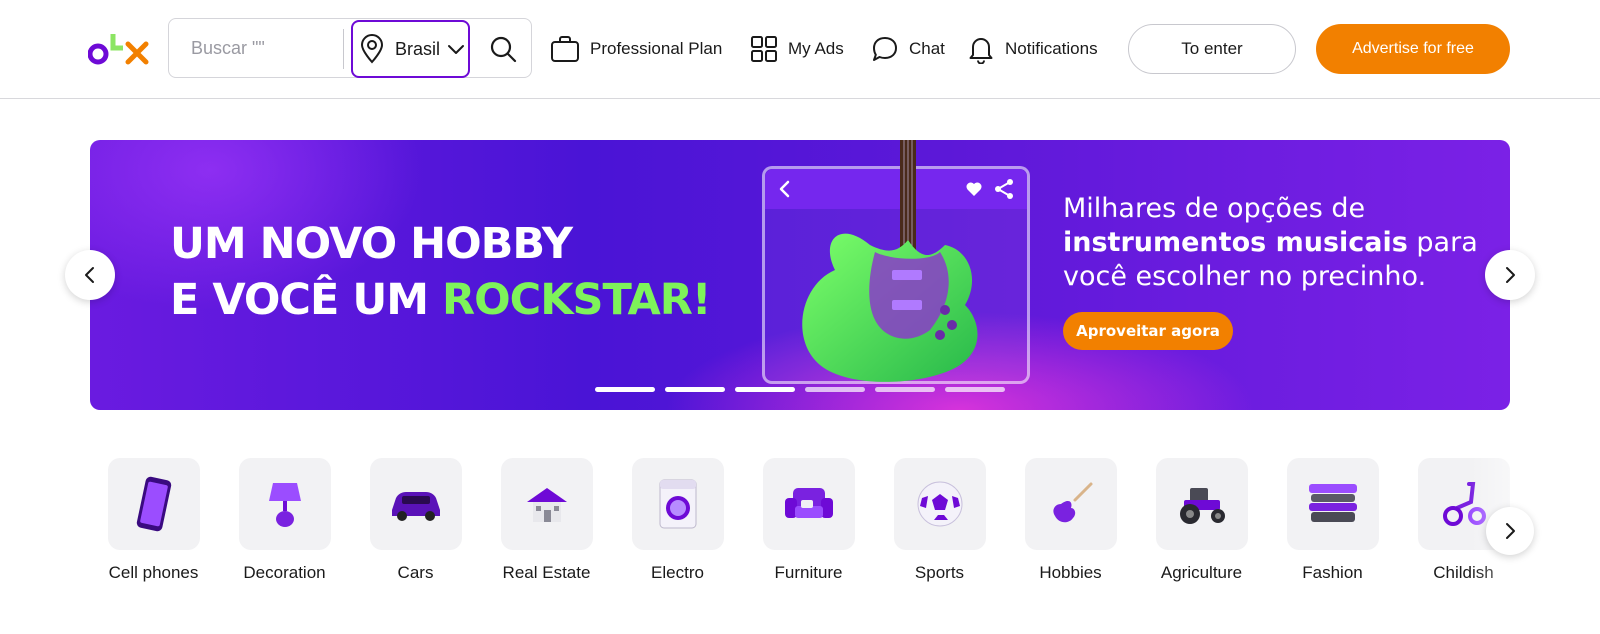 The width and height of the screenshot is (1600, 634). I want to click on nav-my-ads: My Ads, so click(797, 49).